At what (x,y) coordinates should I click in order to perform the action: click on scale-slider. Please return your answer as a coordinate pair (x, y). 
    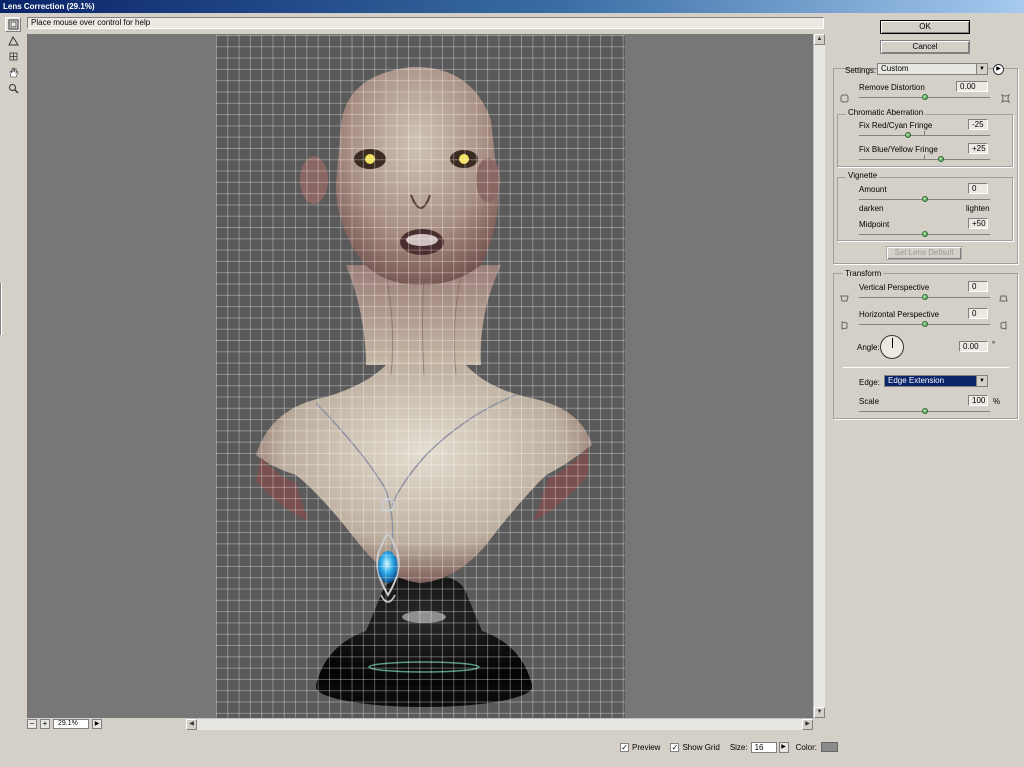
    Looking at the image, I should click on (924, 411).